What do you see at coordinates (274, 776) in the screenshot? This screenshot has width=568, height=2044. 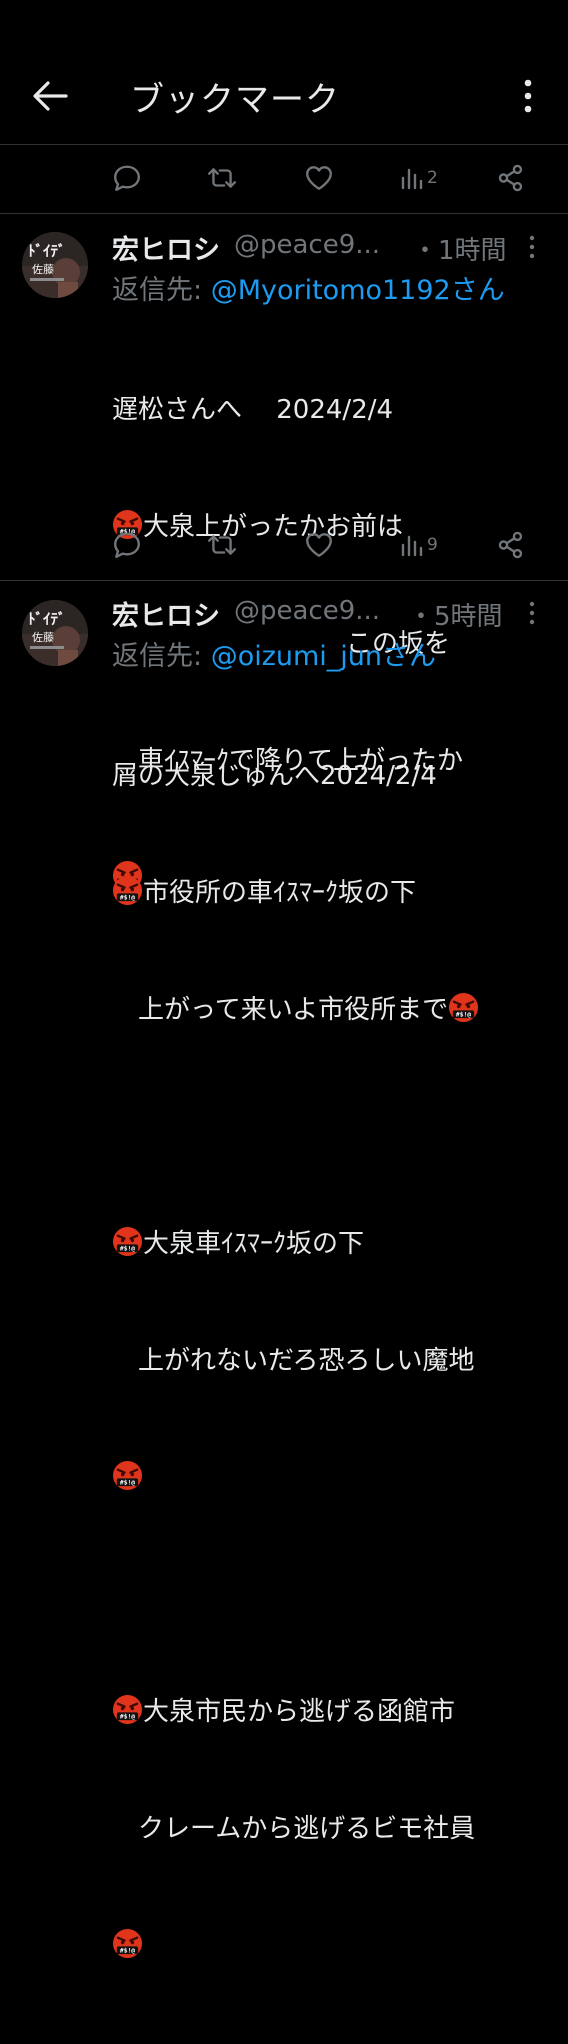 I see `tweet-line: 屑の大泉じゅんへ2024/2/4` at bounding box center [274, 776].